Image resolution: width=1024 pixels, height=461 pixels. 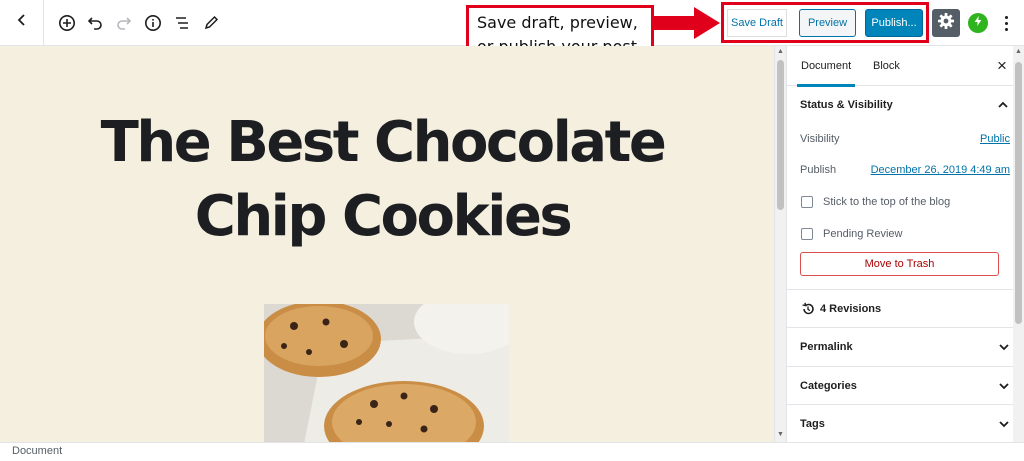 What do you see at coordinates (780, 135) in the screenshot?
I see `editor-scroll-thumb` at bounding box center [780, 135].